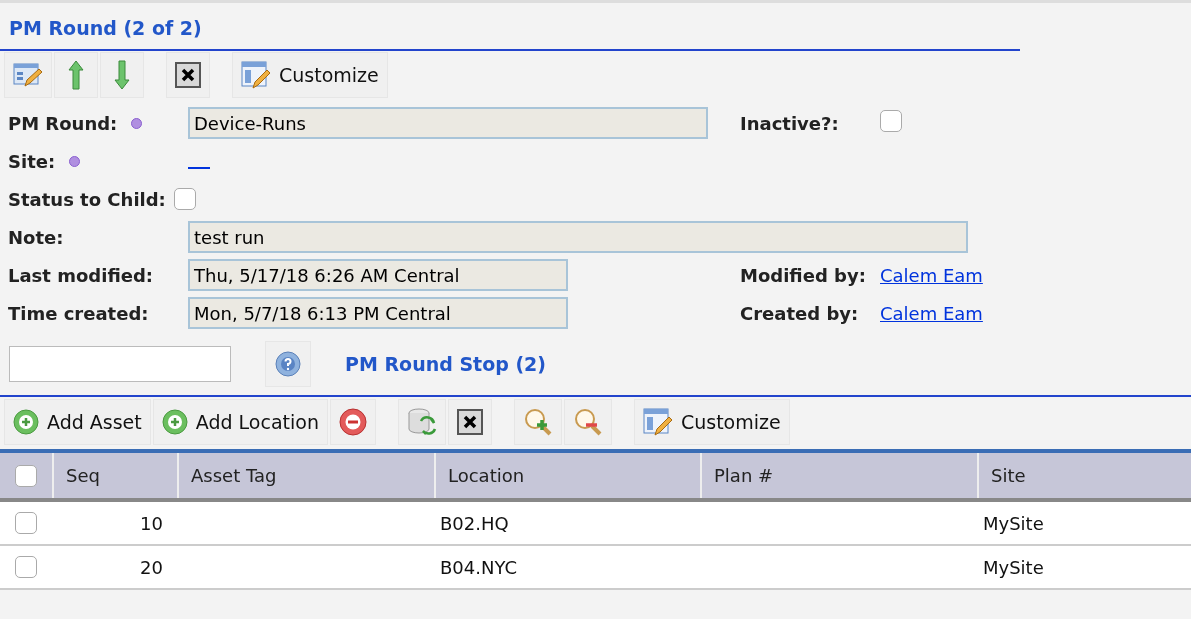 This screenshot has width=1191, height=619. I want to click on last-modified-field: Thu, 5/17/18 6:26 AM Central, so click(378, 275).